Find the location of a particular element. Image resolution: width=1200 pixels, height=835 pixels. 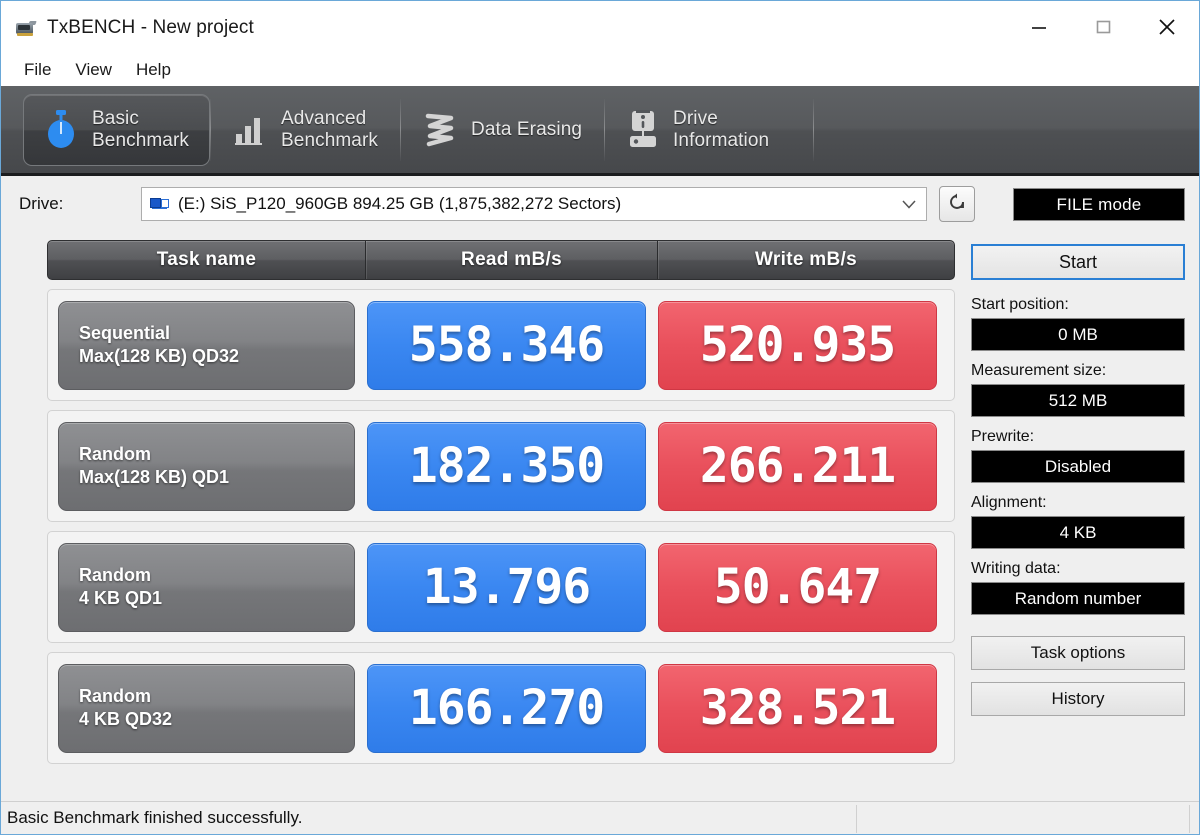

history-button: History is located at coordinates (1078, 699).